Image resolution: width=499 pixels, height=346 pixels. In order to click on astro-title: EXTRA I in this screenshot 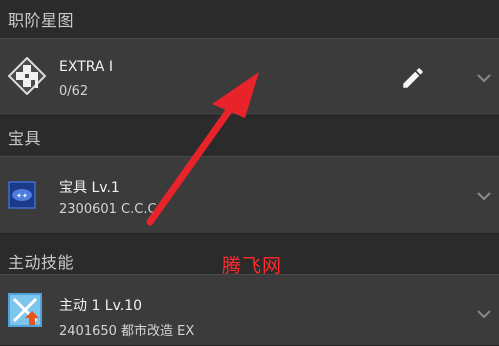, I will do `click(86, 67)`.